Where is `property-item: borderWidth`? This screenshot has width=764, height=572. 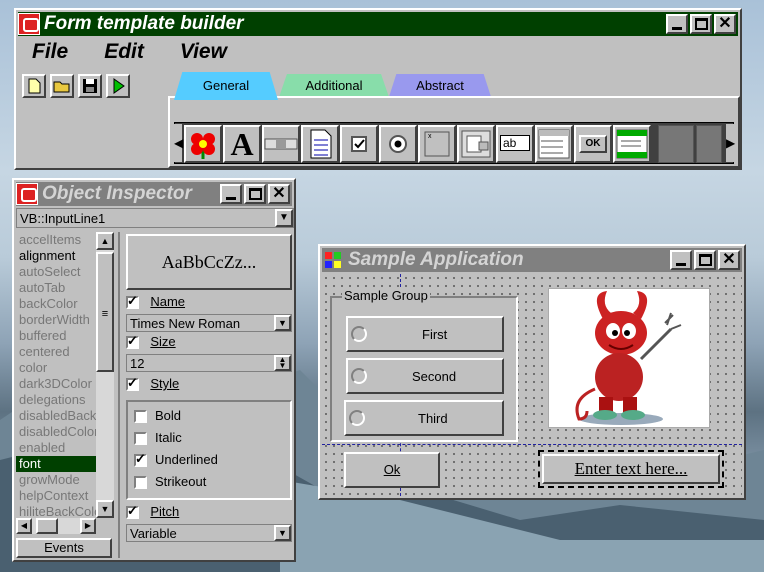 property-item: borderWidth is located at coordinates (56, 320).